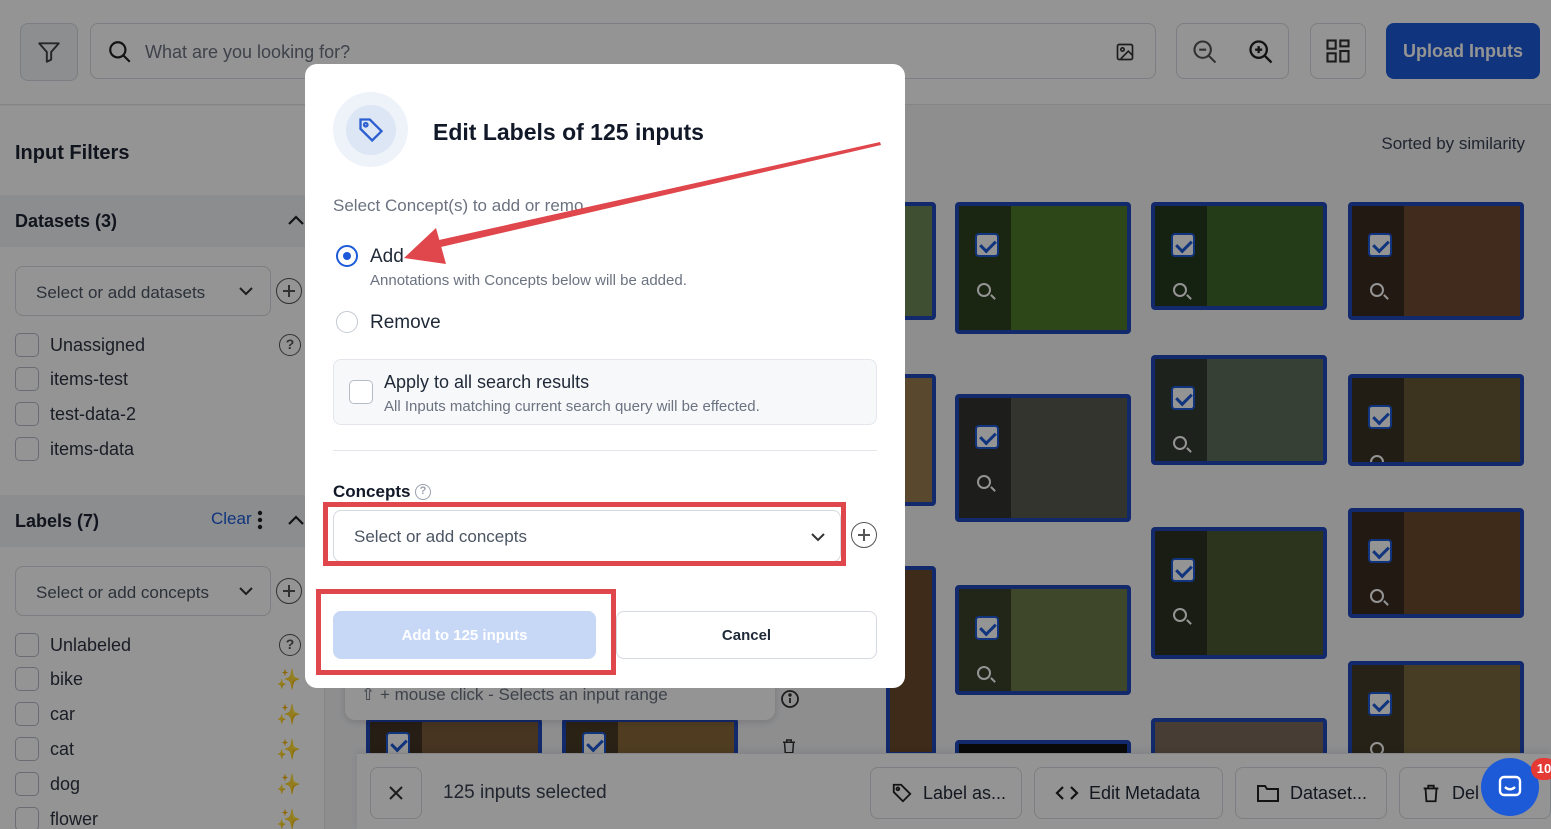 The width and height of the screenshot is (1551, 829). Describe the element at coordinates (864, 535) in the screenshot. I see `add-concept-button` at that location.